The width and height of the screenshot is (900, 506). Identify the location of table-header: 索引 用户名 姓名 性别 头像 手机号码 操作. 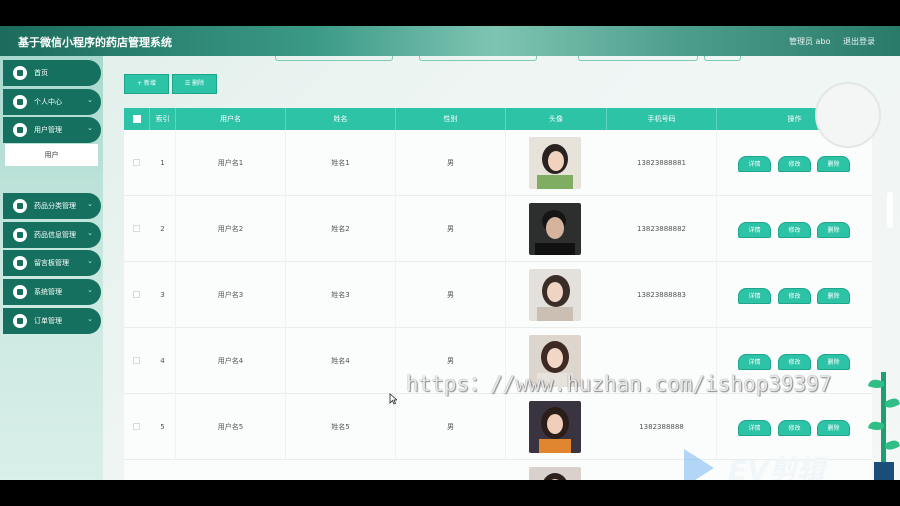
(498, 119).